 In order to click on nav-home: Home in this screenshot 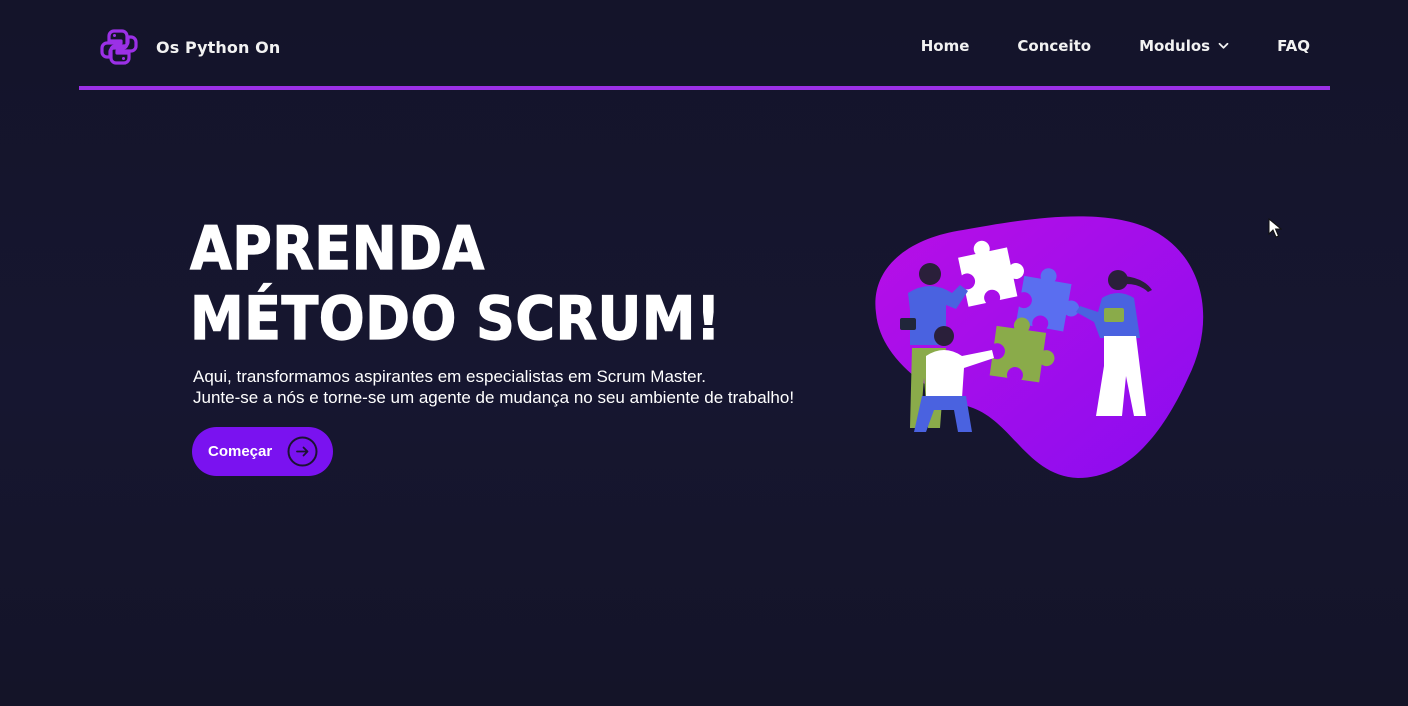, I will do `click(945, 46)`.